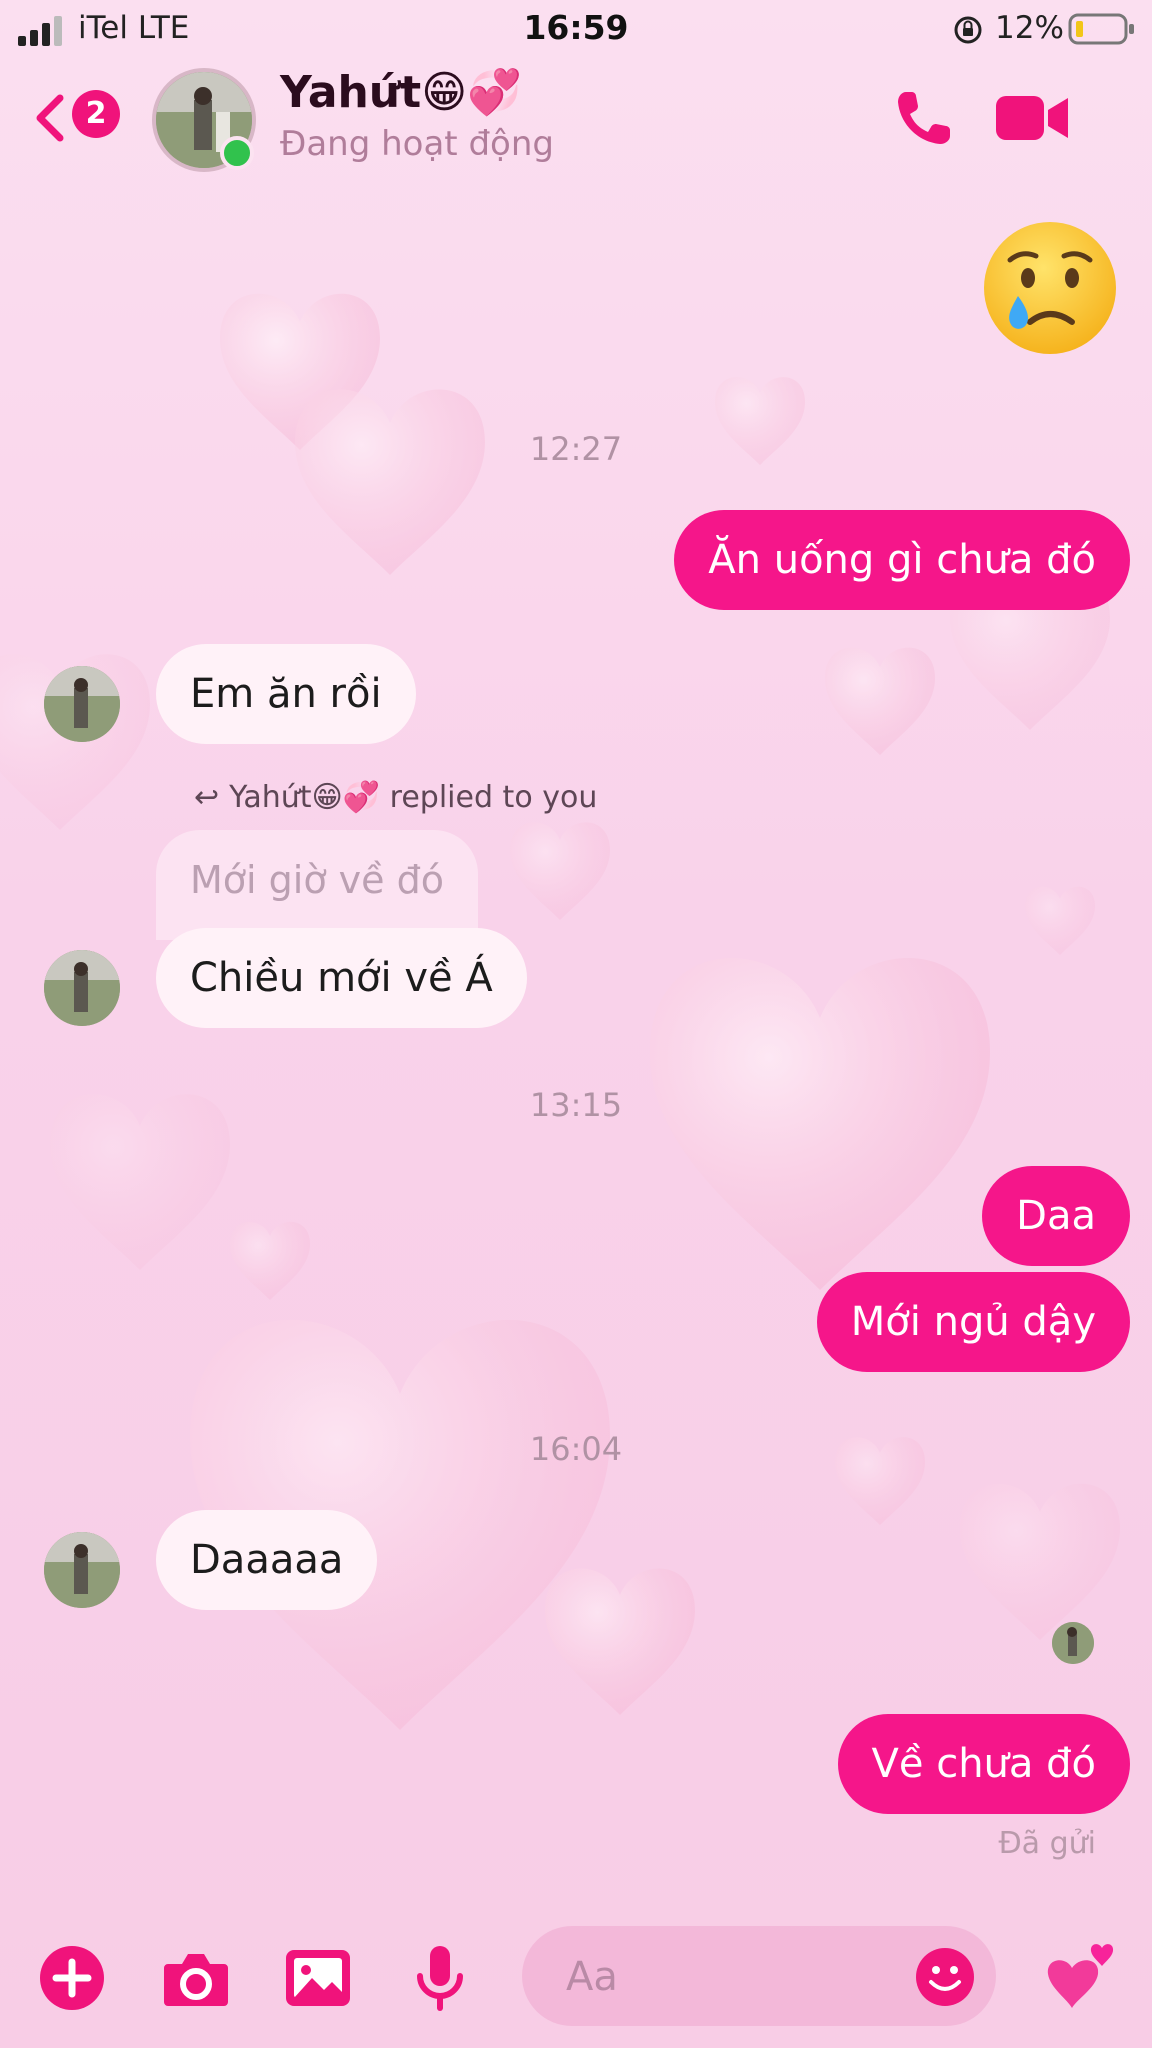 The height and width of the screenshot is (2048, 1152). What do you see at coordinates (267, 1560) in the screenshot?
I see `incoming-message: Daaaaa` at bounding box center [267, 1560].